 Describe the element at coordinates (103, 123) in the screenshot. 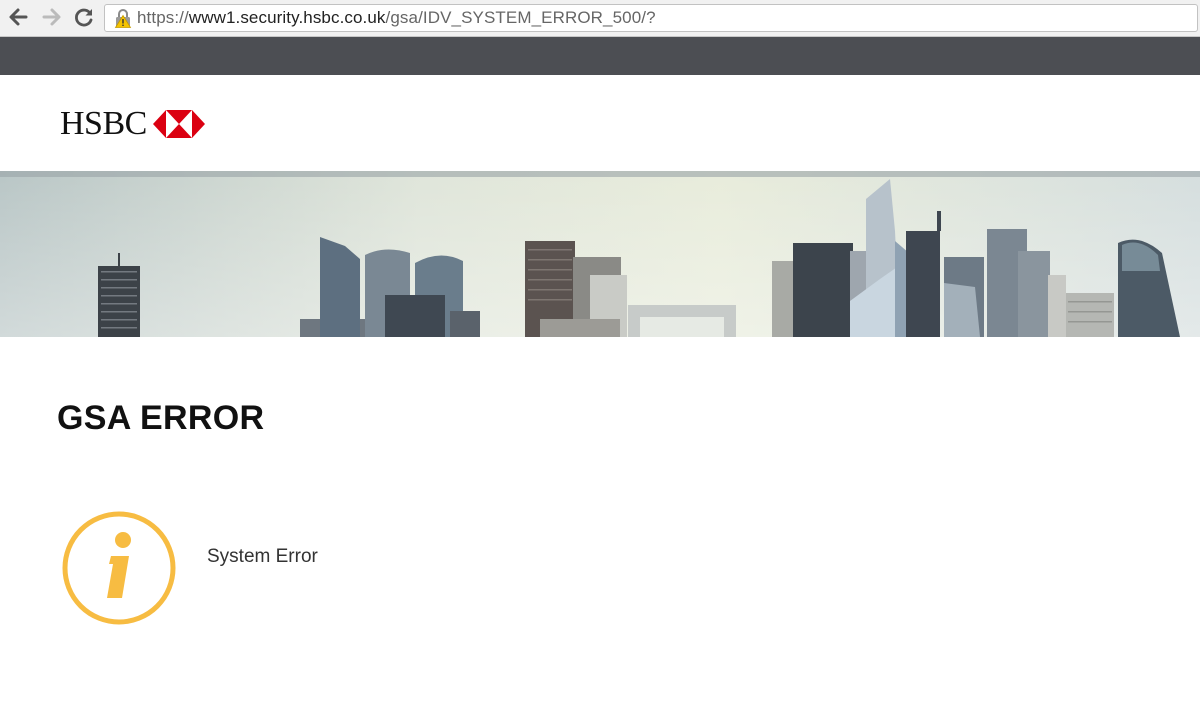

I see `logo-wordmark: HSBC` at that location.